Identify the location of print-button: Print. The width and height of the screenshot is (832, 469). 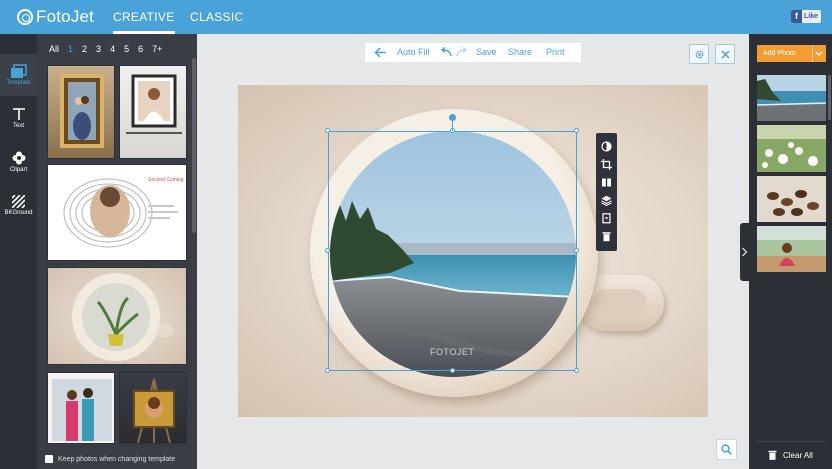
(555, 52).